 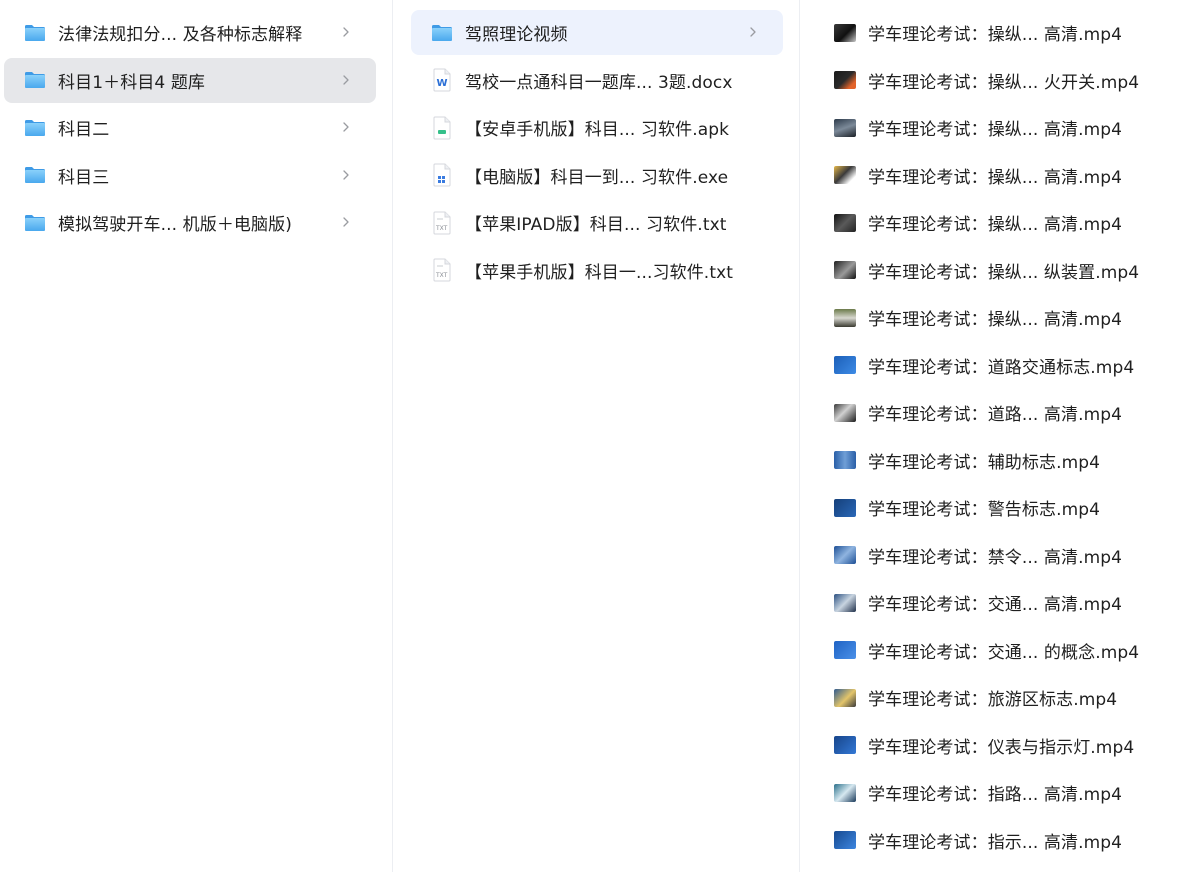 What do you see at coordinates (995, 605) in the screenshot?
I see `item-label: 学车理论考试：交通... 高清.mp4` at bounding box center [995, 605].